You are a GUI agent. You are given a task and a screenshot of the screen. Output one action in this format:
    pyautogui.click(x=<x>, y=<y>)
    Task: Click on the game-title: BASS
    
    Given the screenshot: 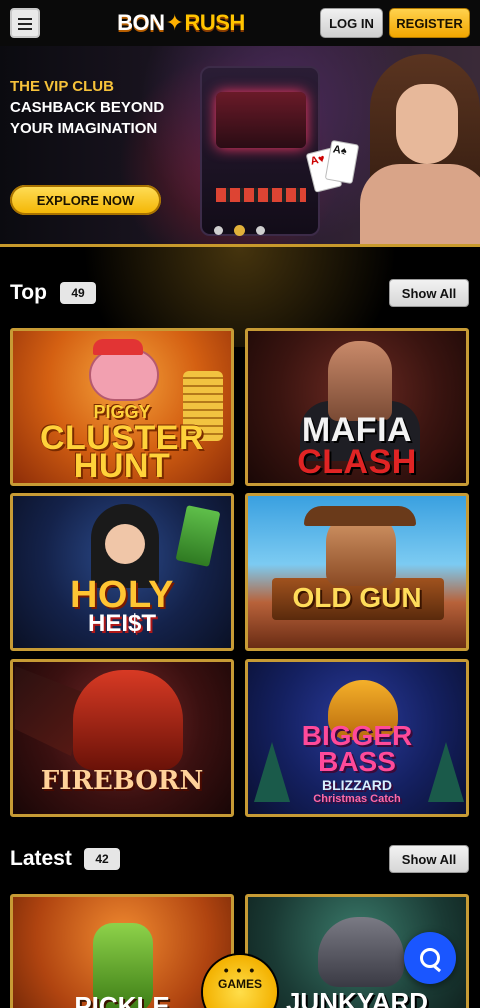 What is the action you would take?
    pyautogui.click(x=357, y=761)
    